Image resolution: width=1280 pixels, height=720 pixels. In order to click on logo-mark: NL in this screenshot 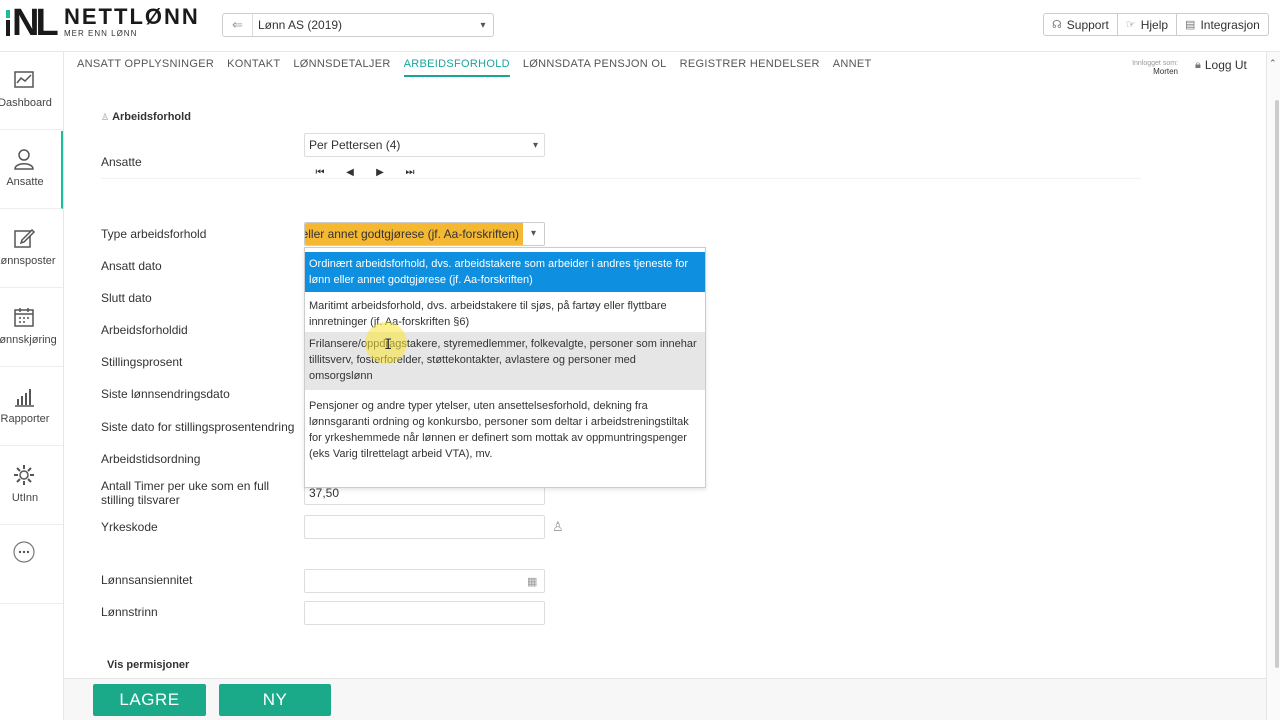, I will do `click(32, 23)`.